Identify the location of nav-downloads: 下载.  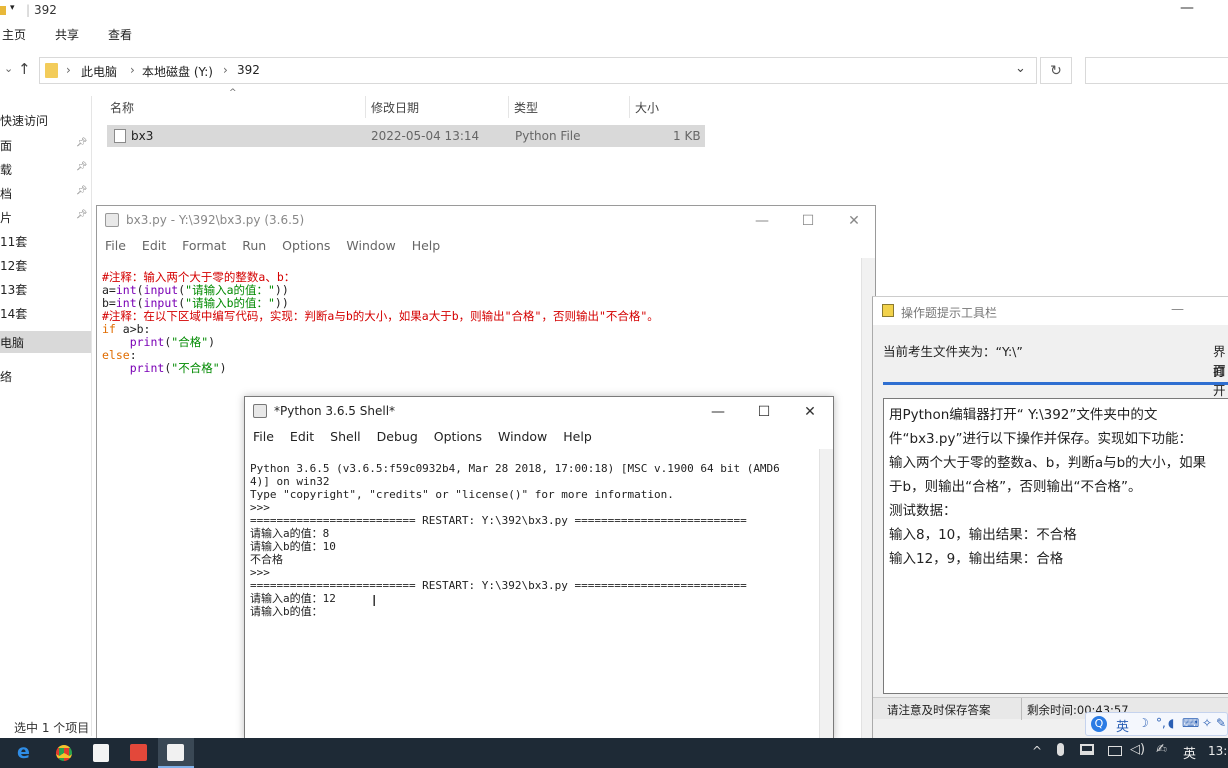
(6, 169).